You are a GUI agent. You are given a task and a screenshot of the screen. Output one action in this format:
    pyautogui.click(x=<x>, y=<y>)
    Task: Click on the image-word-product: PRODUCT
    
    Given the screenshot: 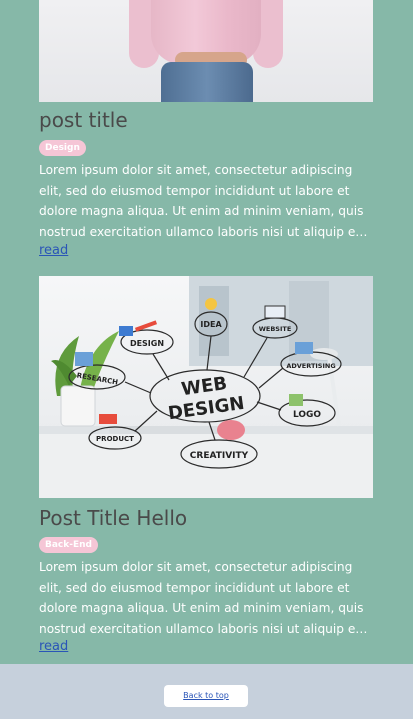 What is the action you would take?
    pyautogui.click(x=115, y=439)
    